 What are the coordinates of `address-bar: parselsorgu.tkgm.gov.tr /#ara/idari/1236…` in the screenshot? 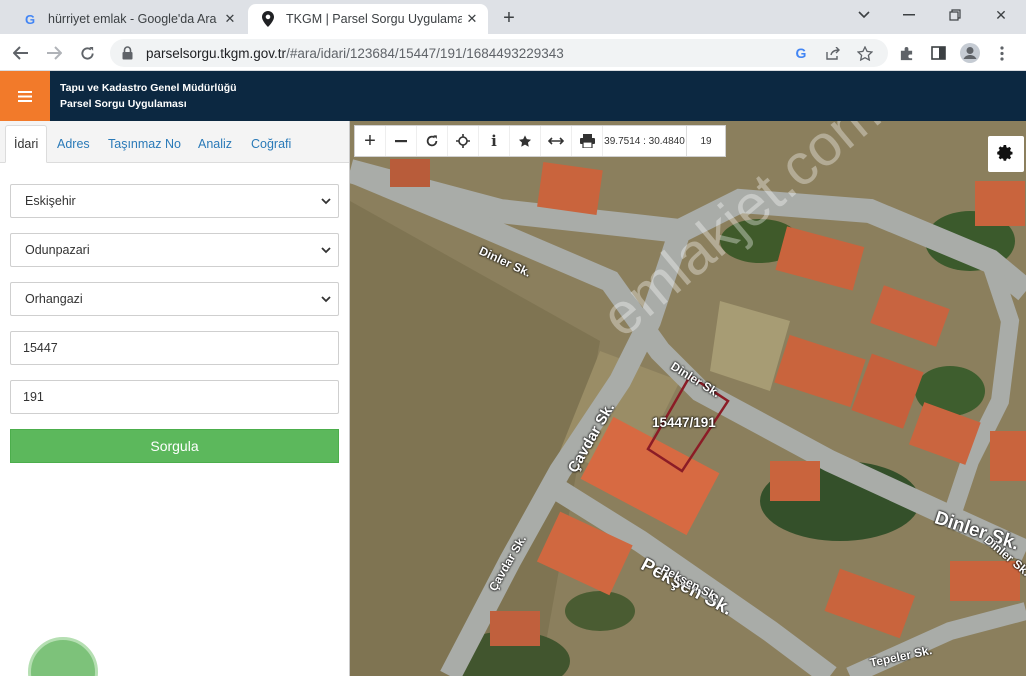 It's located at (499, 53).